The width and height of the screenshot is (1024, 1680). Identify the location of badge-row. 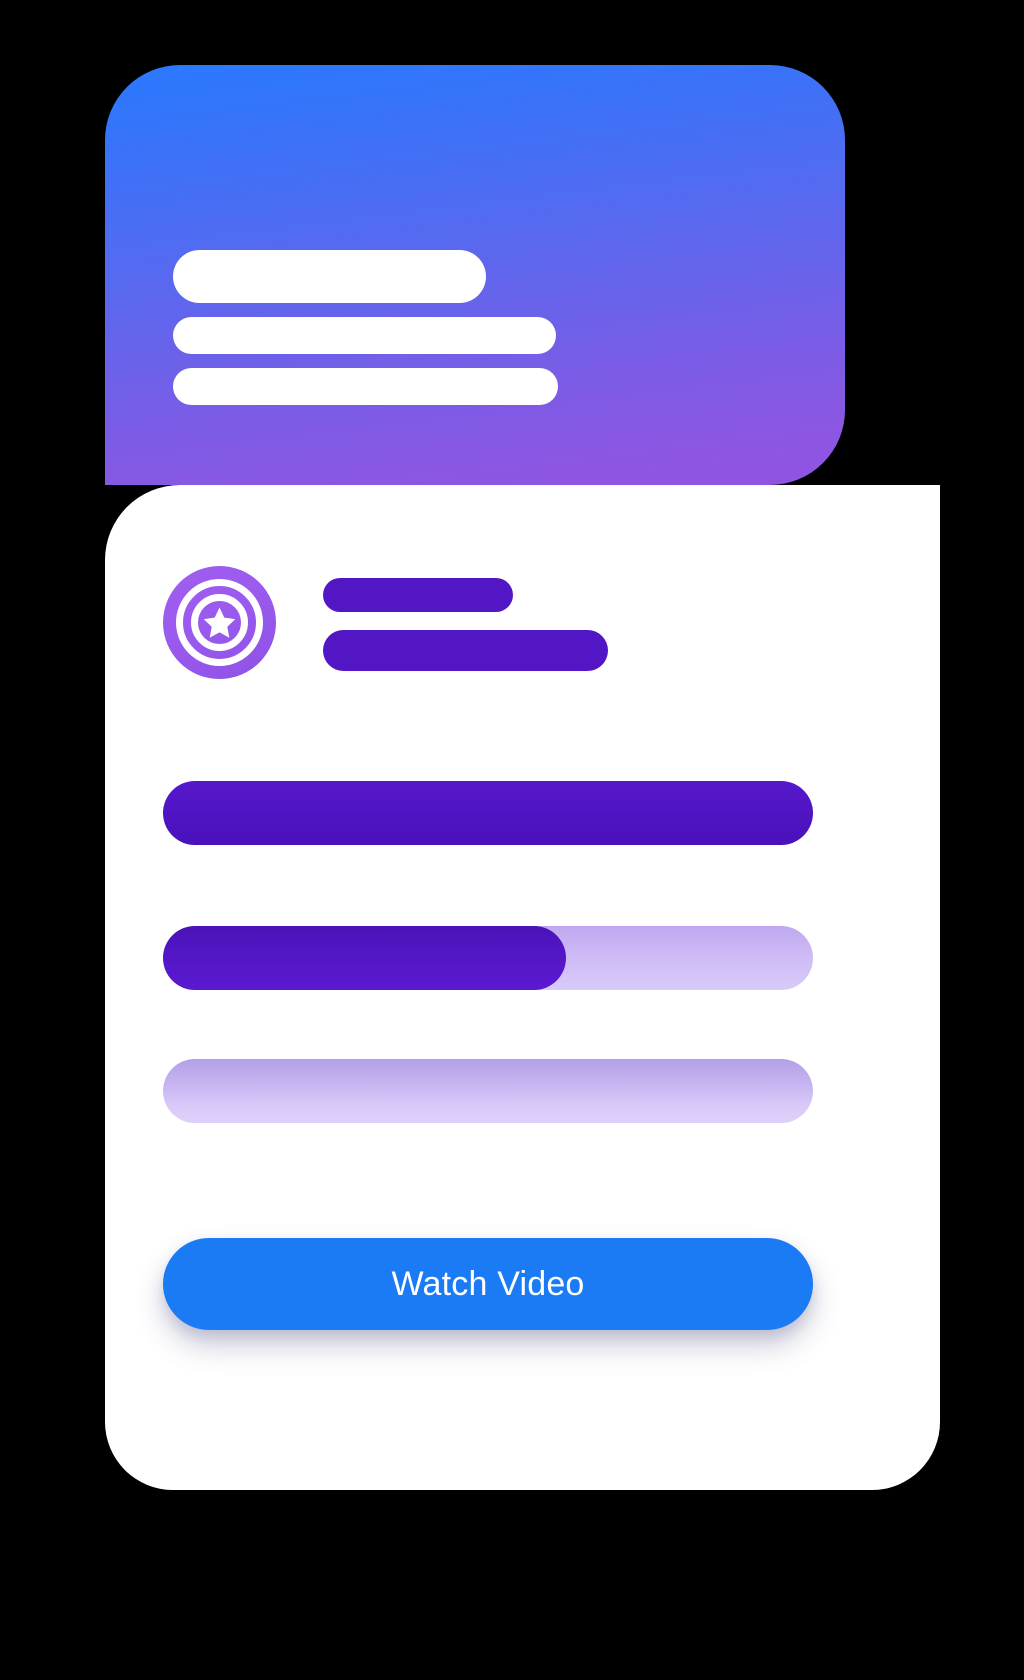
(513, 628).